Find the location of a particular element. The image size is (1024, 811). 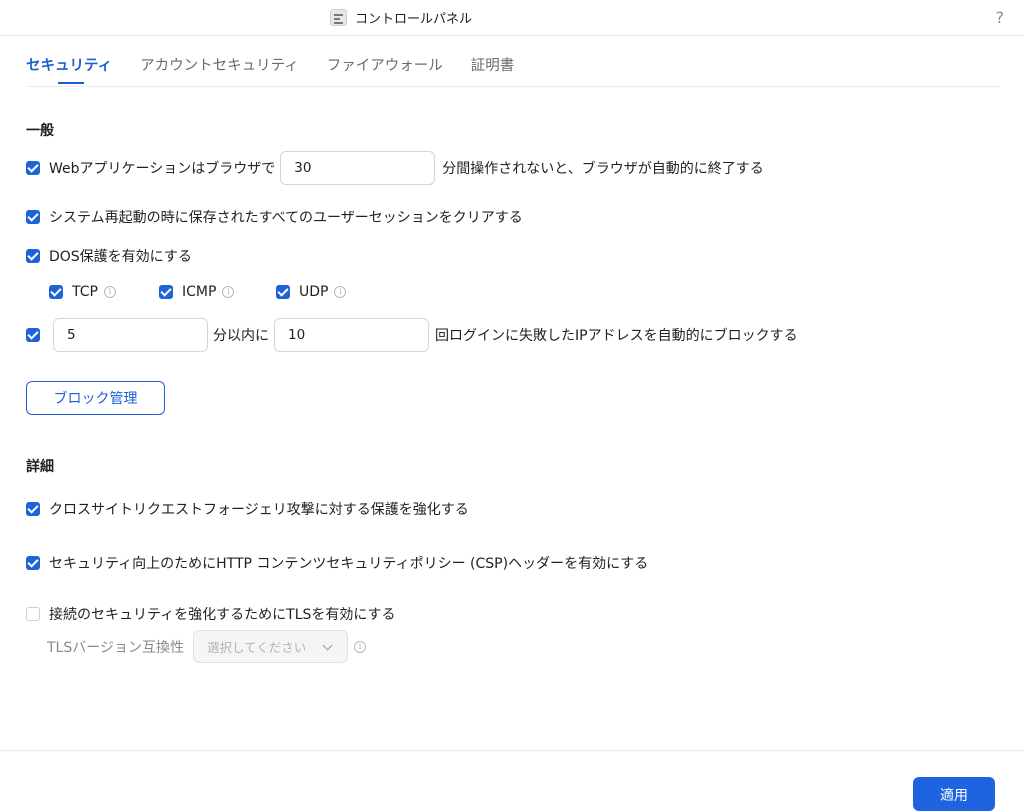

block-management-button: ブロック管理 is located at coordinates (95, 398).